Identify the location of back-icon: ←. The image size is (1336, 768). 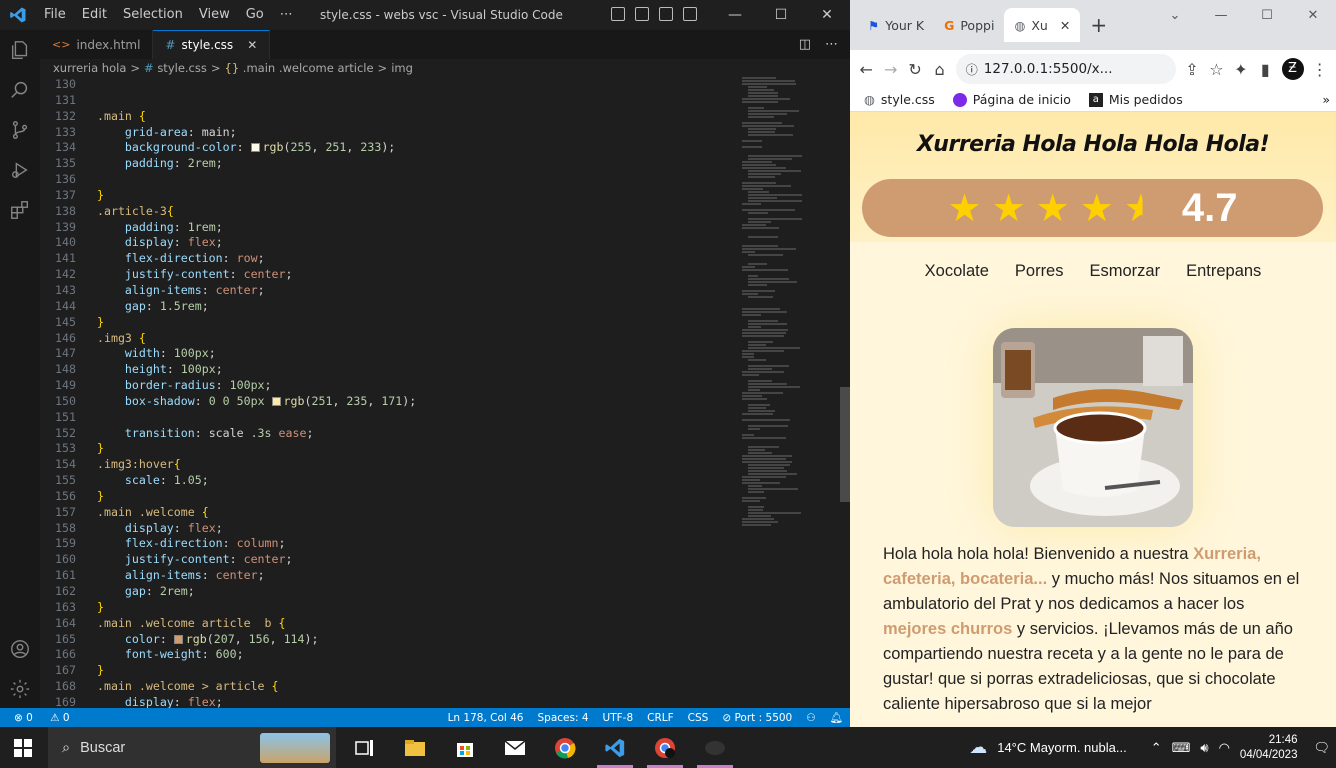
(866, 69).